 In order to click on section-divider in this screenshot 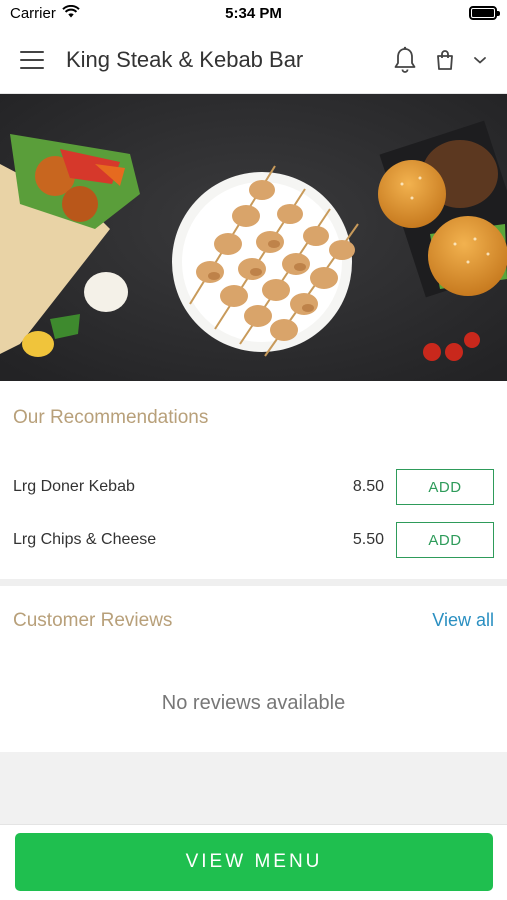, I will do `click(253, 582)`.